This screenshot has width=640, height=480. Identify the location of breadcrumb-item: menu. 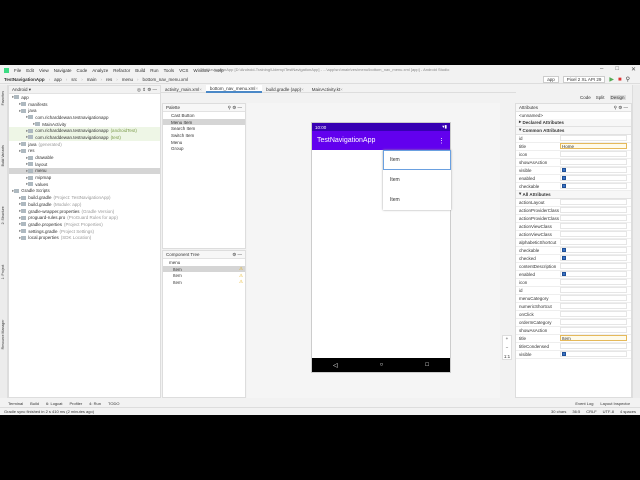
(127, 79).